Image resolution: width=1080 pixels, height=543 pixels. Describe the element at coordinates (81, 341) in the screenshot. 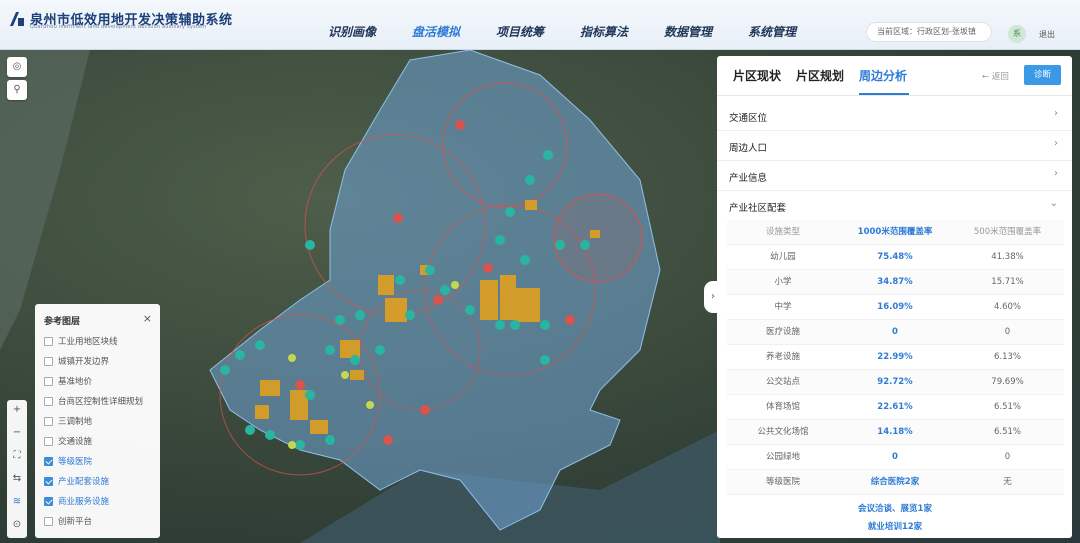

I see `layer-industrial-blocks: 工业用地区块线` at that location.